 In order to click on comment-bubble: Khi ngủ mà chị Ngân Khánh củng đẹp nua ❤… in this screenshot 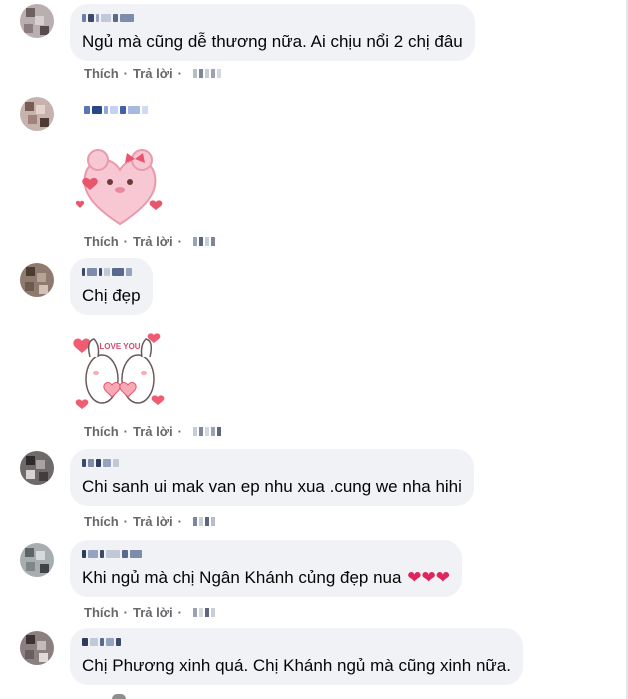, I will do `click(266, 568)`.